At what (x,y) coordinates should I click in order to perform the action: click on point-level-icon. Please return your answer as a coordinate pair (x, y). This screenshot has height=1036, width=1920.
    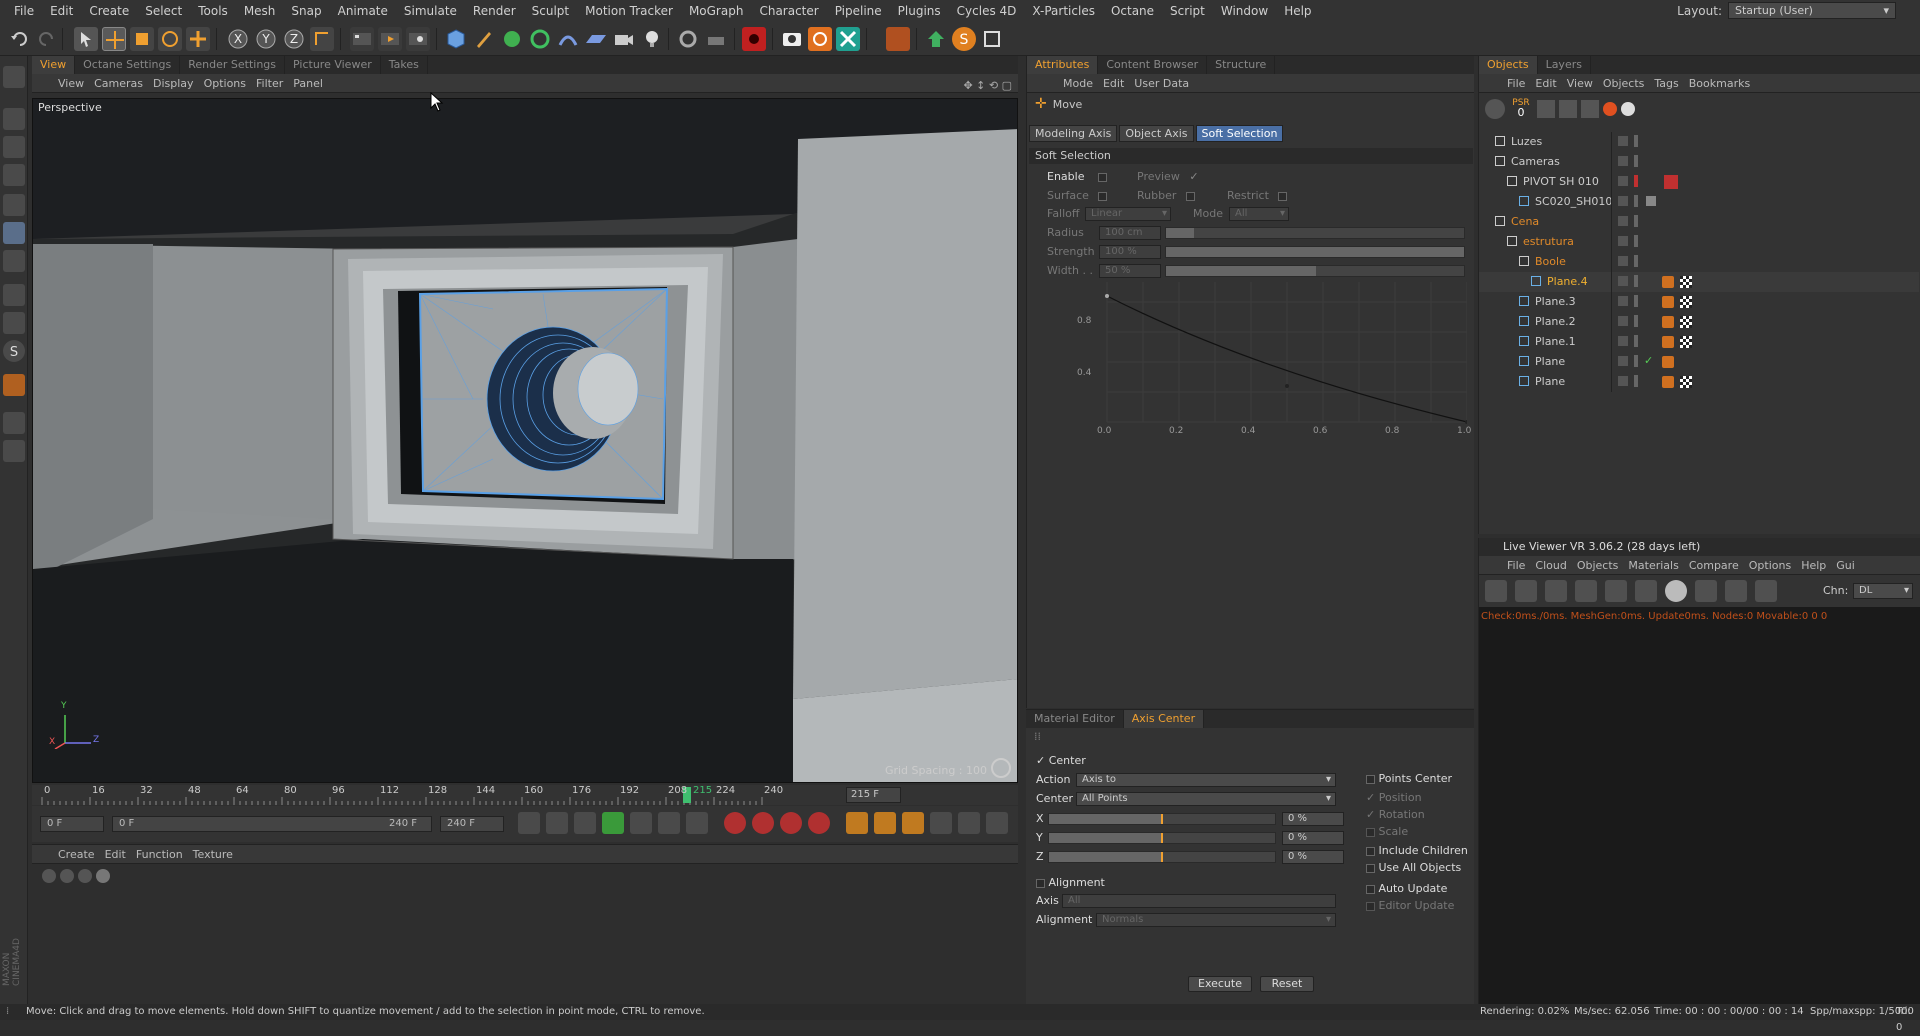
    Looking at the image, I should click on (969, 823).